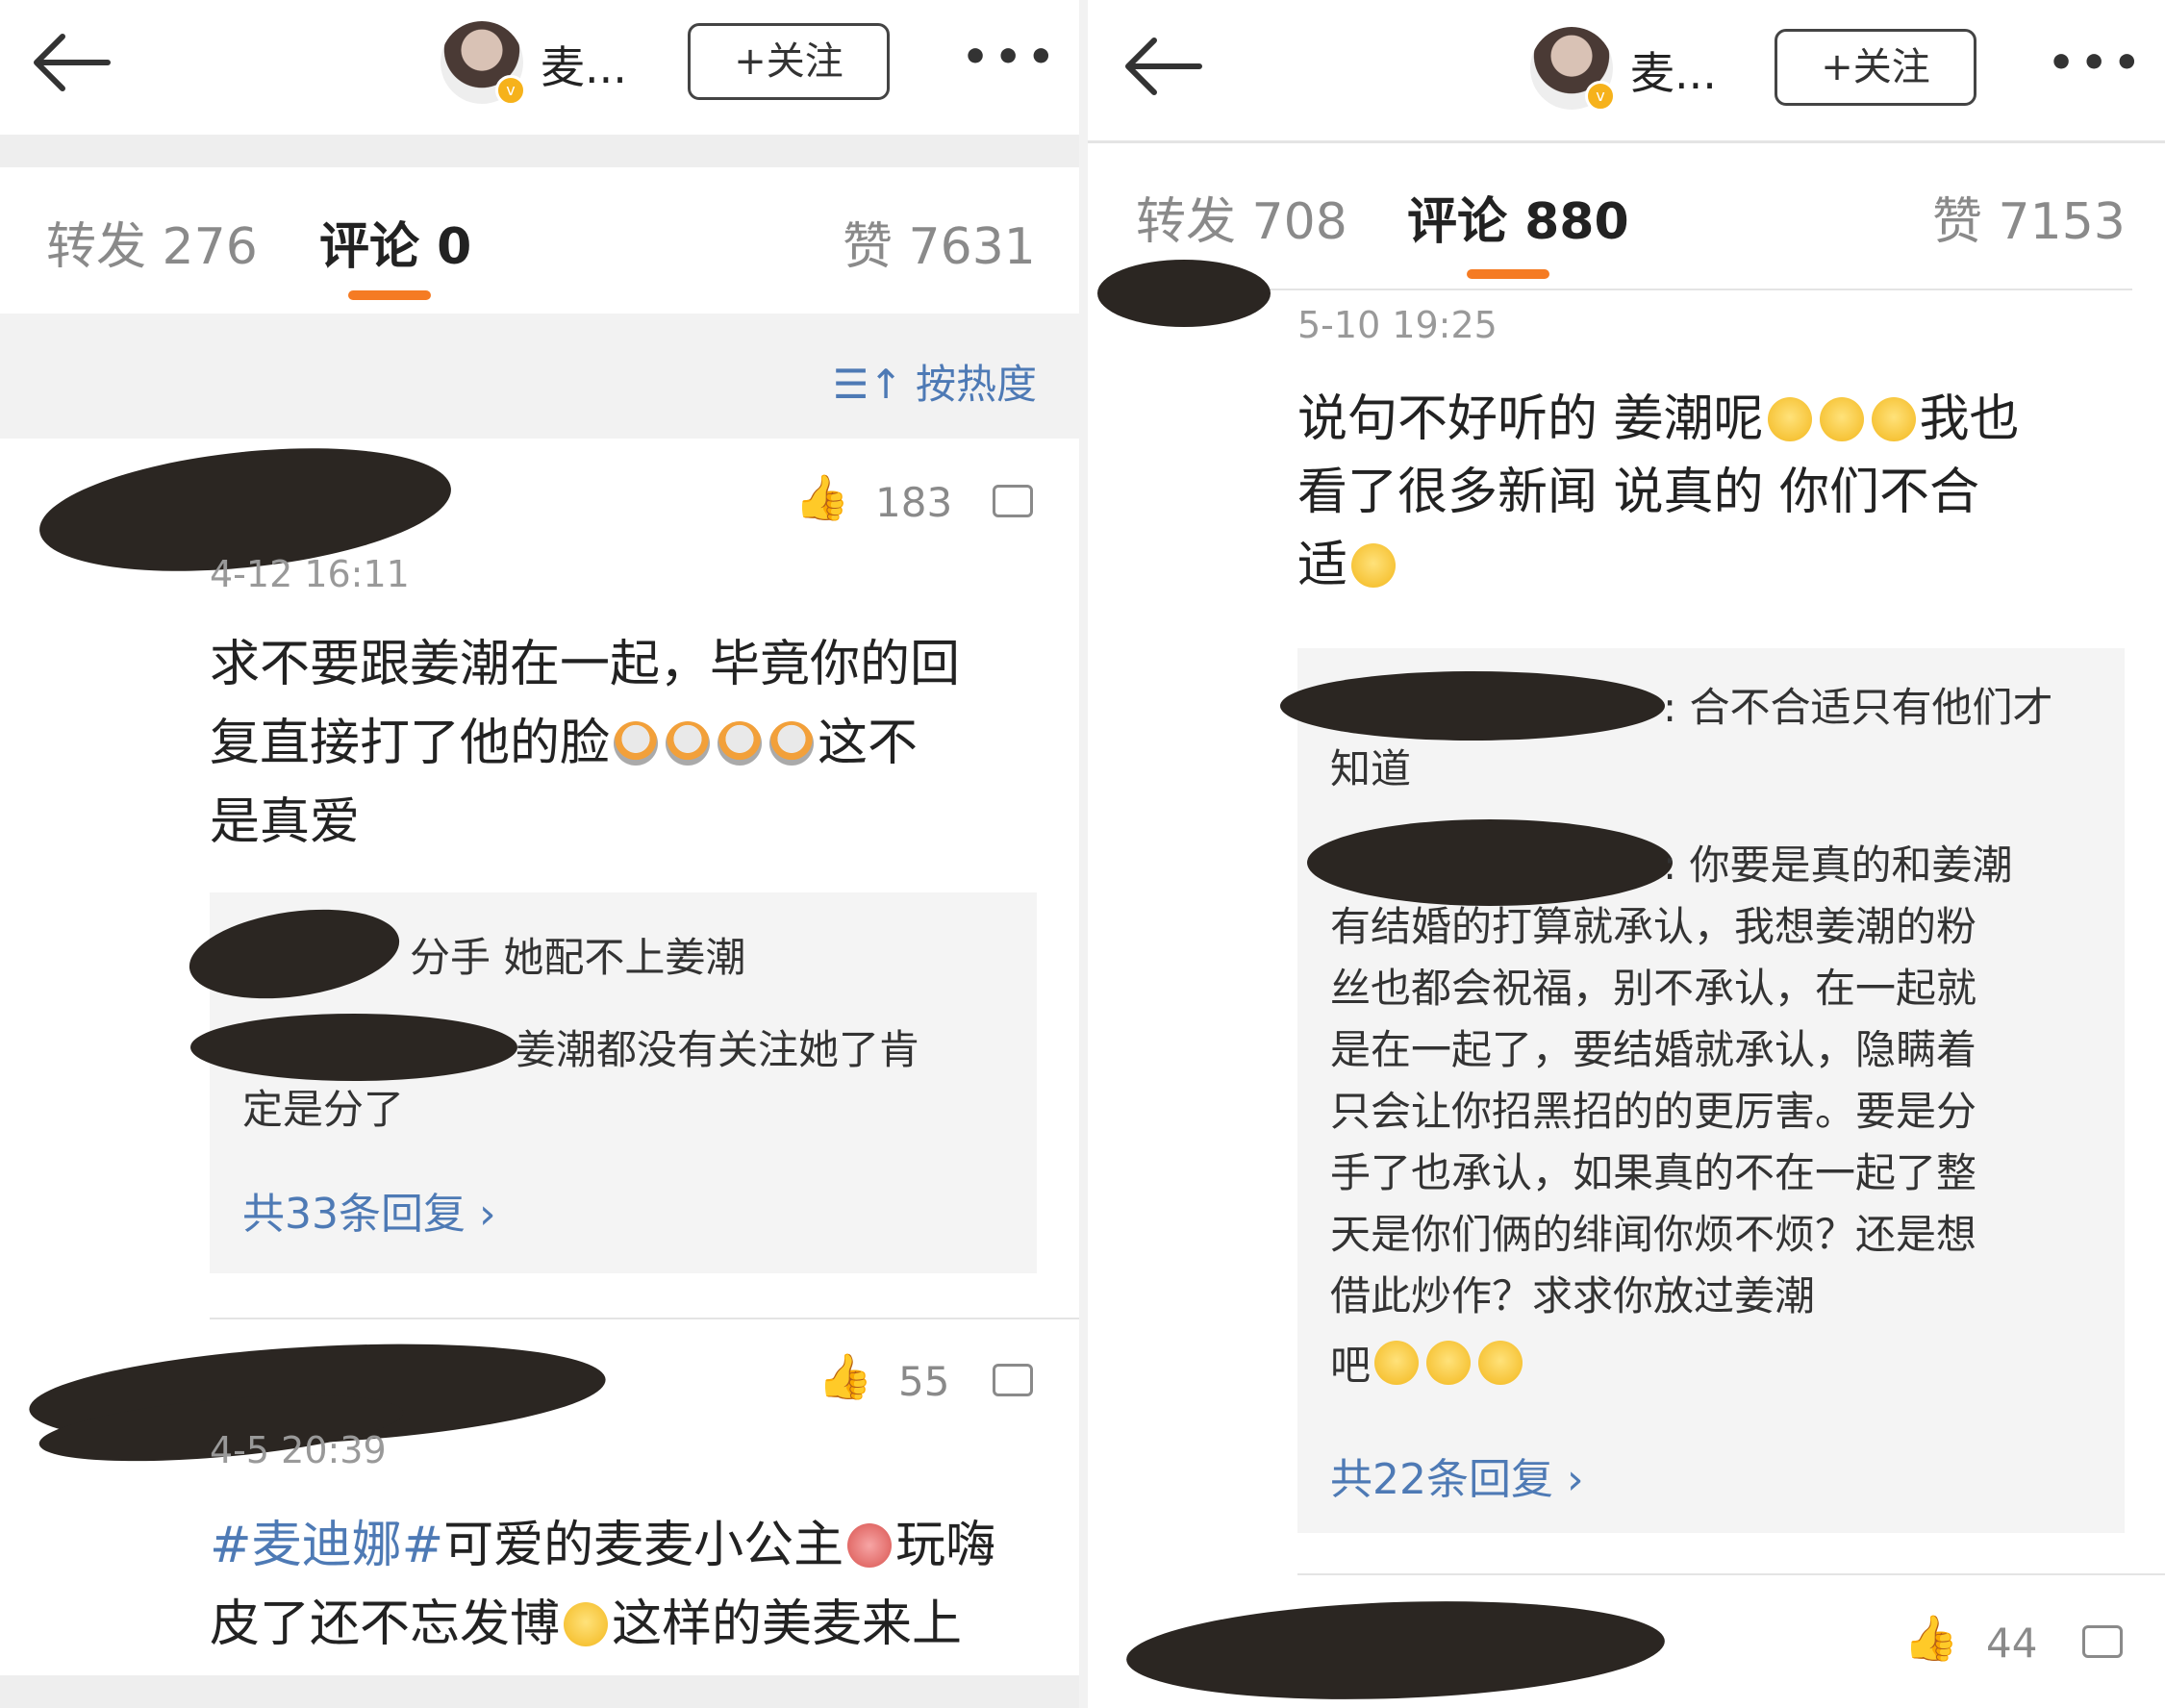 Image resolution: width=2165 pixels, height=1708 pixels. Describe the element at coordinates (1351, 1365) in the screenshot. I see `reply-text-part: 吧` at that location.